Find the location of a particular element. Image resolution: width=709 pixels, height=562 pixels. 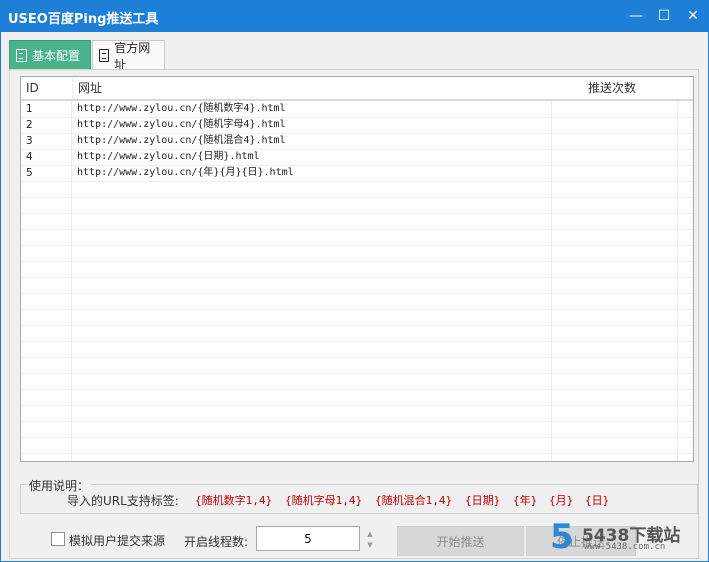

watermark: 5 5438下载站 www.5438.com.cn is located at coordinates (623, 539).